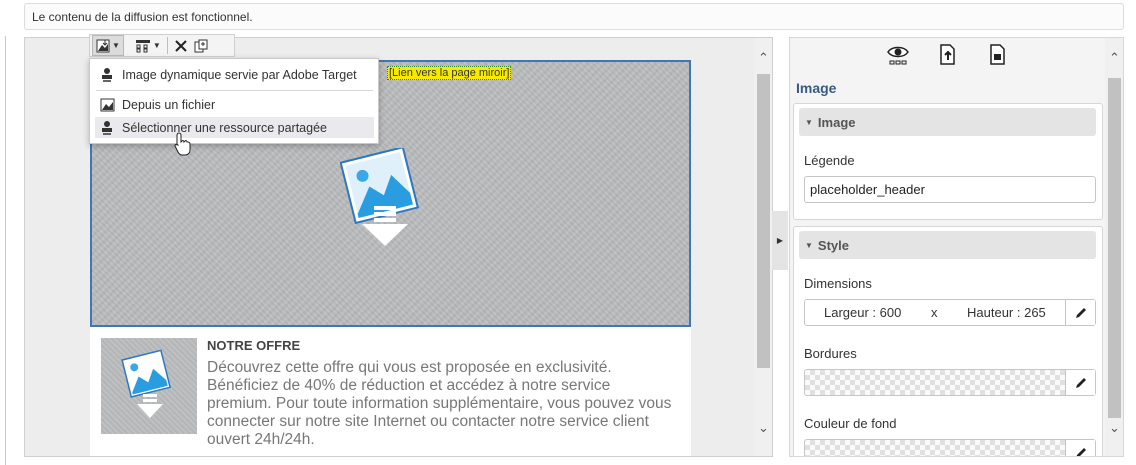 This screenshot has height=465, width=1136. What do you see at coordinates (169, 104) in the screenshot?
I see `menu-item-label: Depuis un fichier` at bounding box center [169, 104].